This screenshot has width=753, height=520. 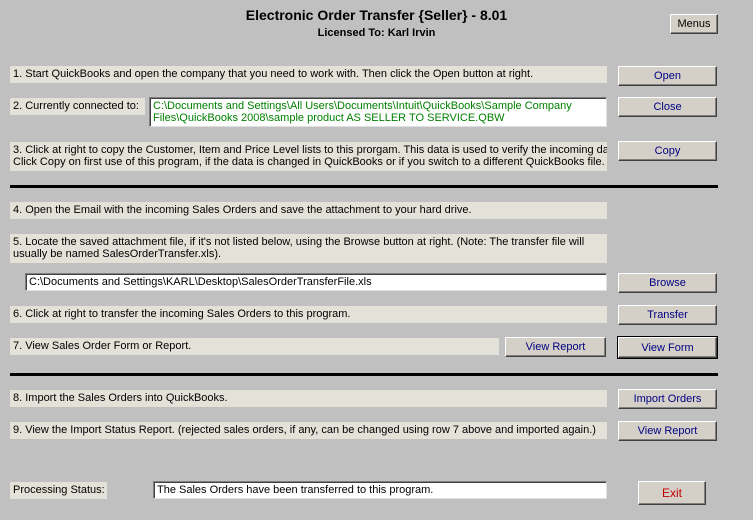 I want to click on menus-button: Menus, so click(x=694, y=24).